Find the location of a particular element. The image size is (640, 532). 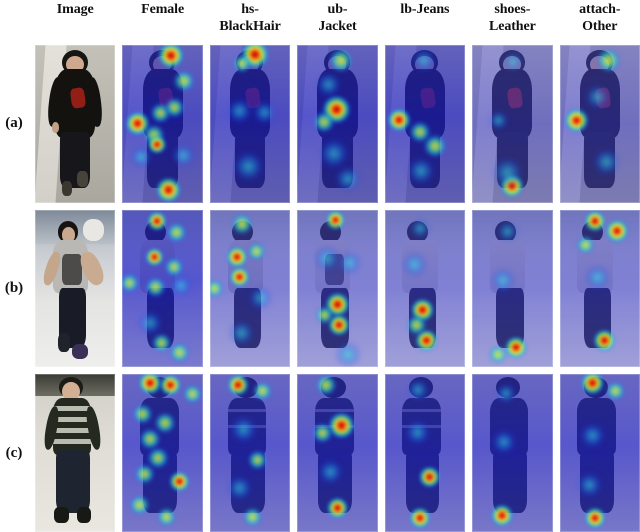

cell-a-hs-blackhair is located at coordinates (250, 124).